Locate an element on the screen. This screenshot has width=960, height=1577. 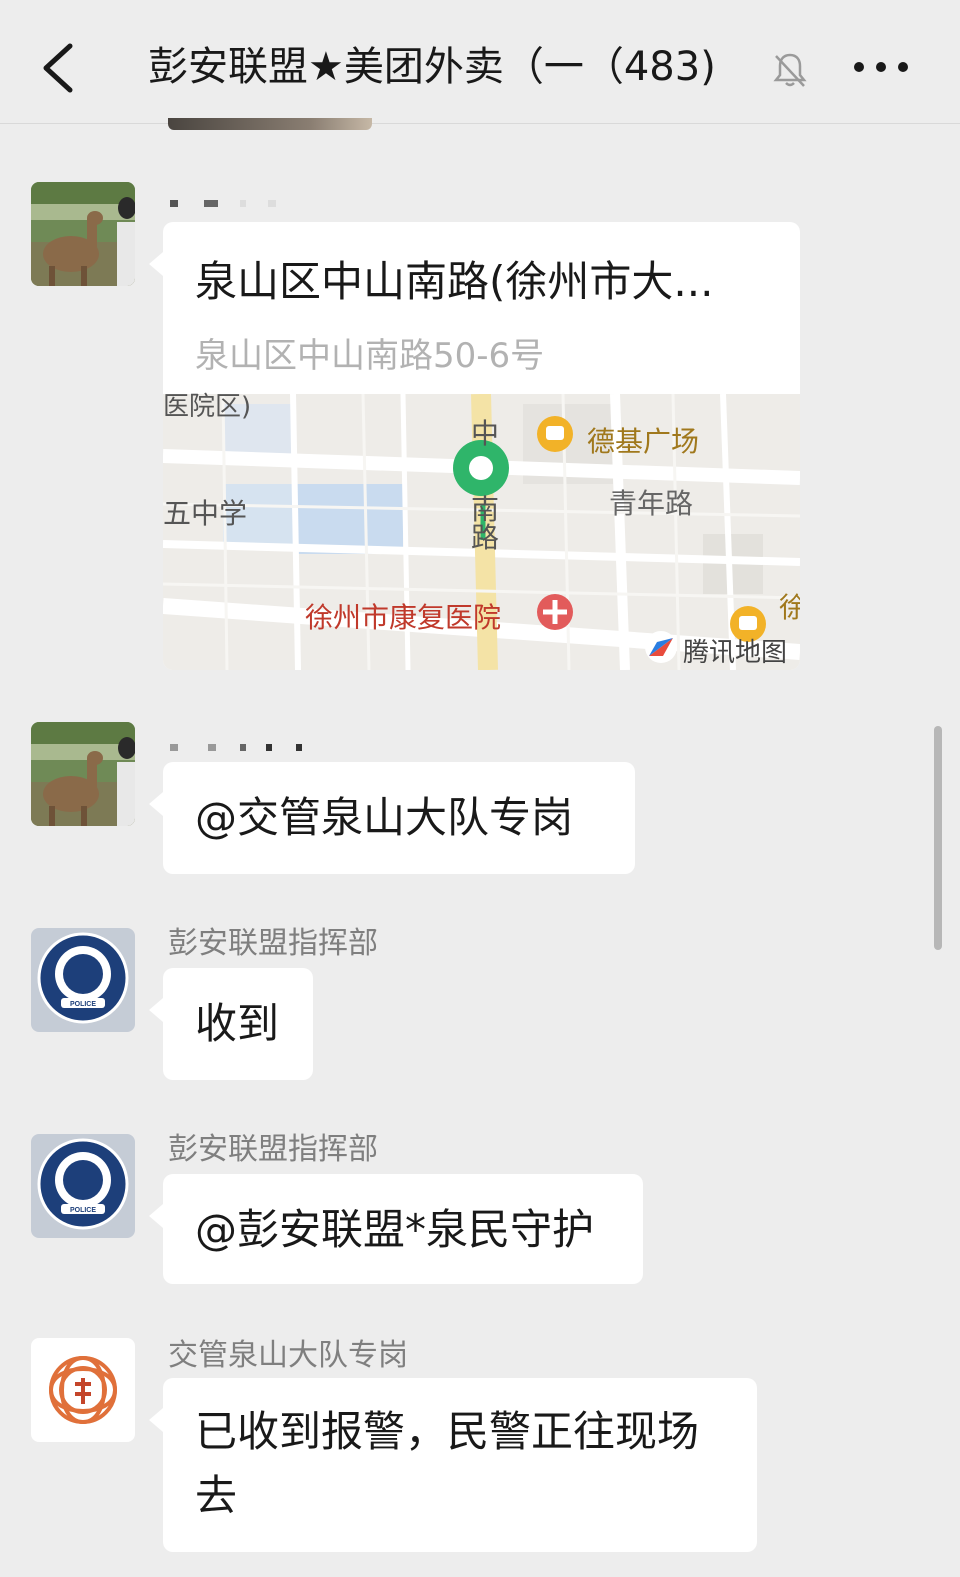
message-text-line-2: 去 is located at coordinates (216, 1495).